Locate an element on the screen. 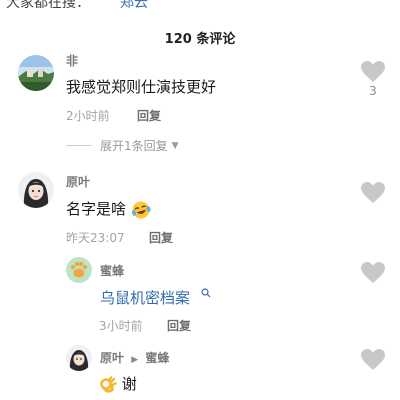 This screenshot has width=400, height=400. like-count: 3 is located at coordinates (373, 91).